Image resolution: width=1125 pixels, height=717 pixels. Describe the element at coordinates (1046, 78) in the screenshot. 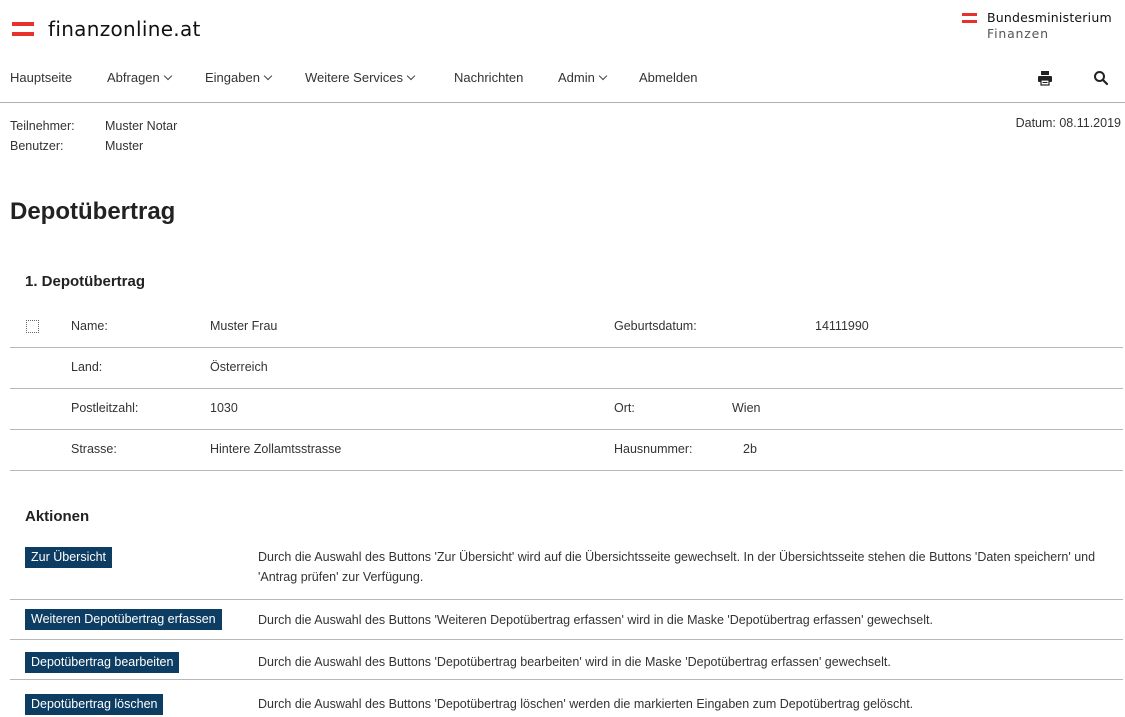

I see `print-icon` at that location.